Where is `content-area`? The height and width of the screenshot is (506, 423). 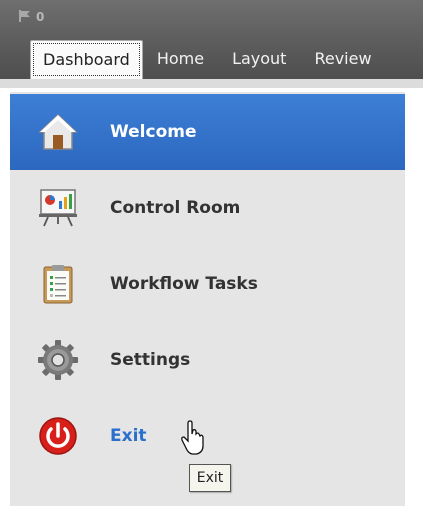 content-area is located at coordinates (414, 299).